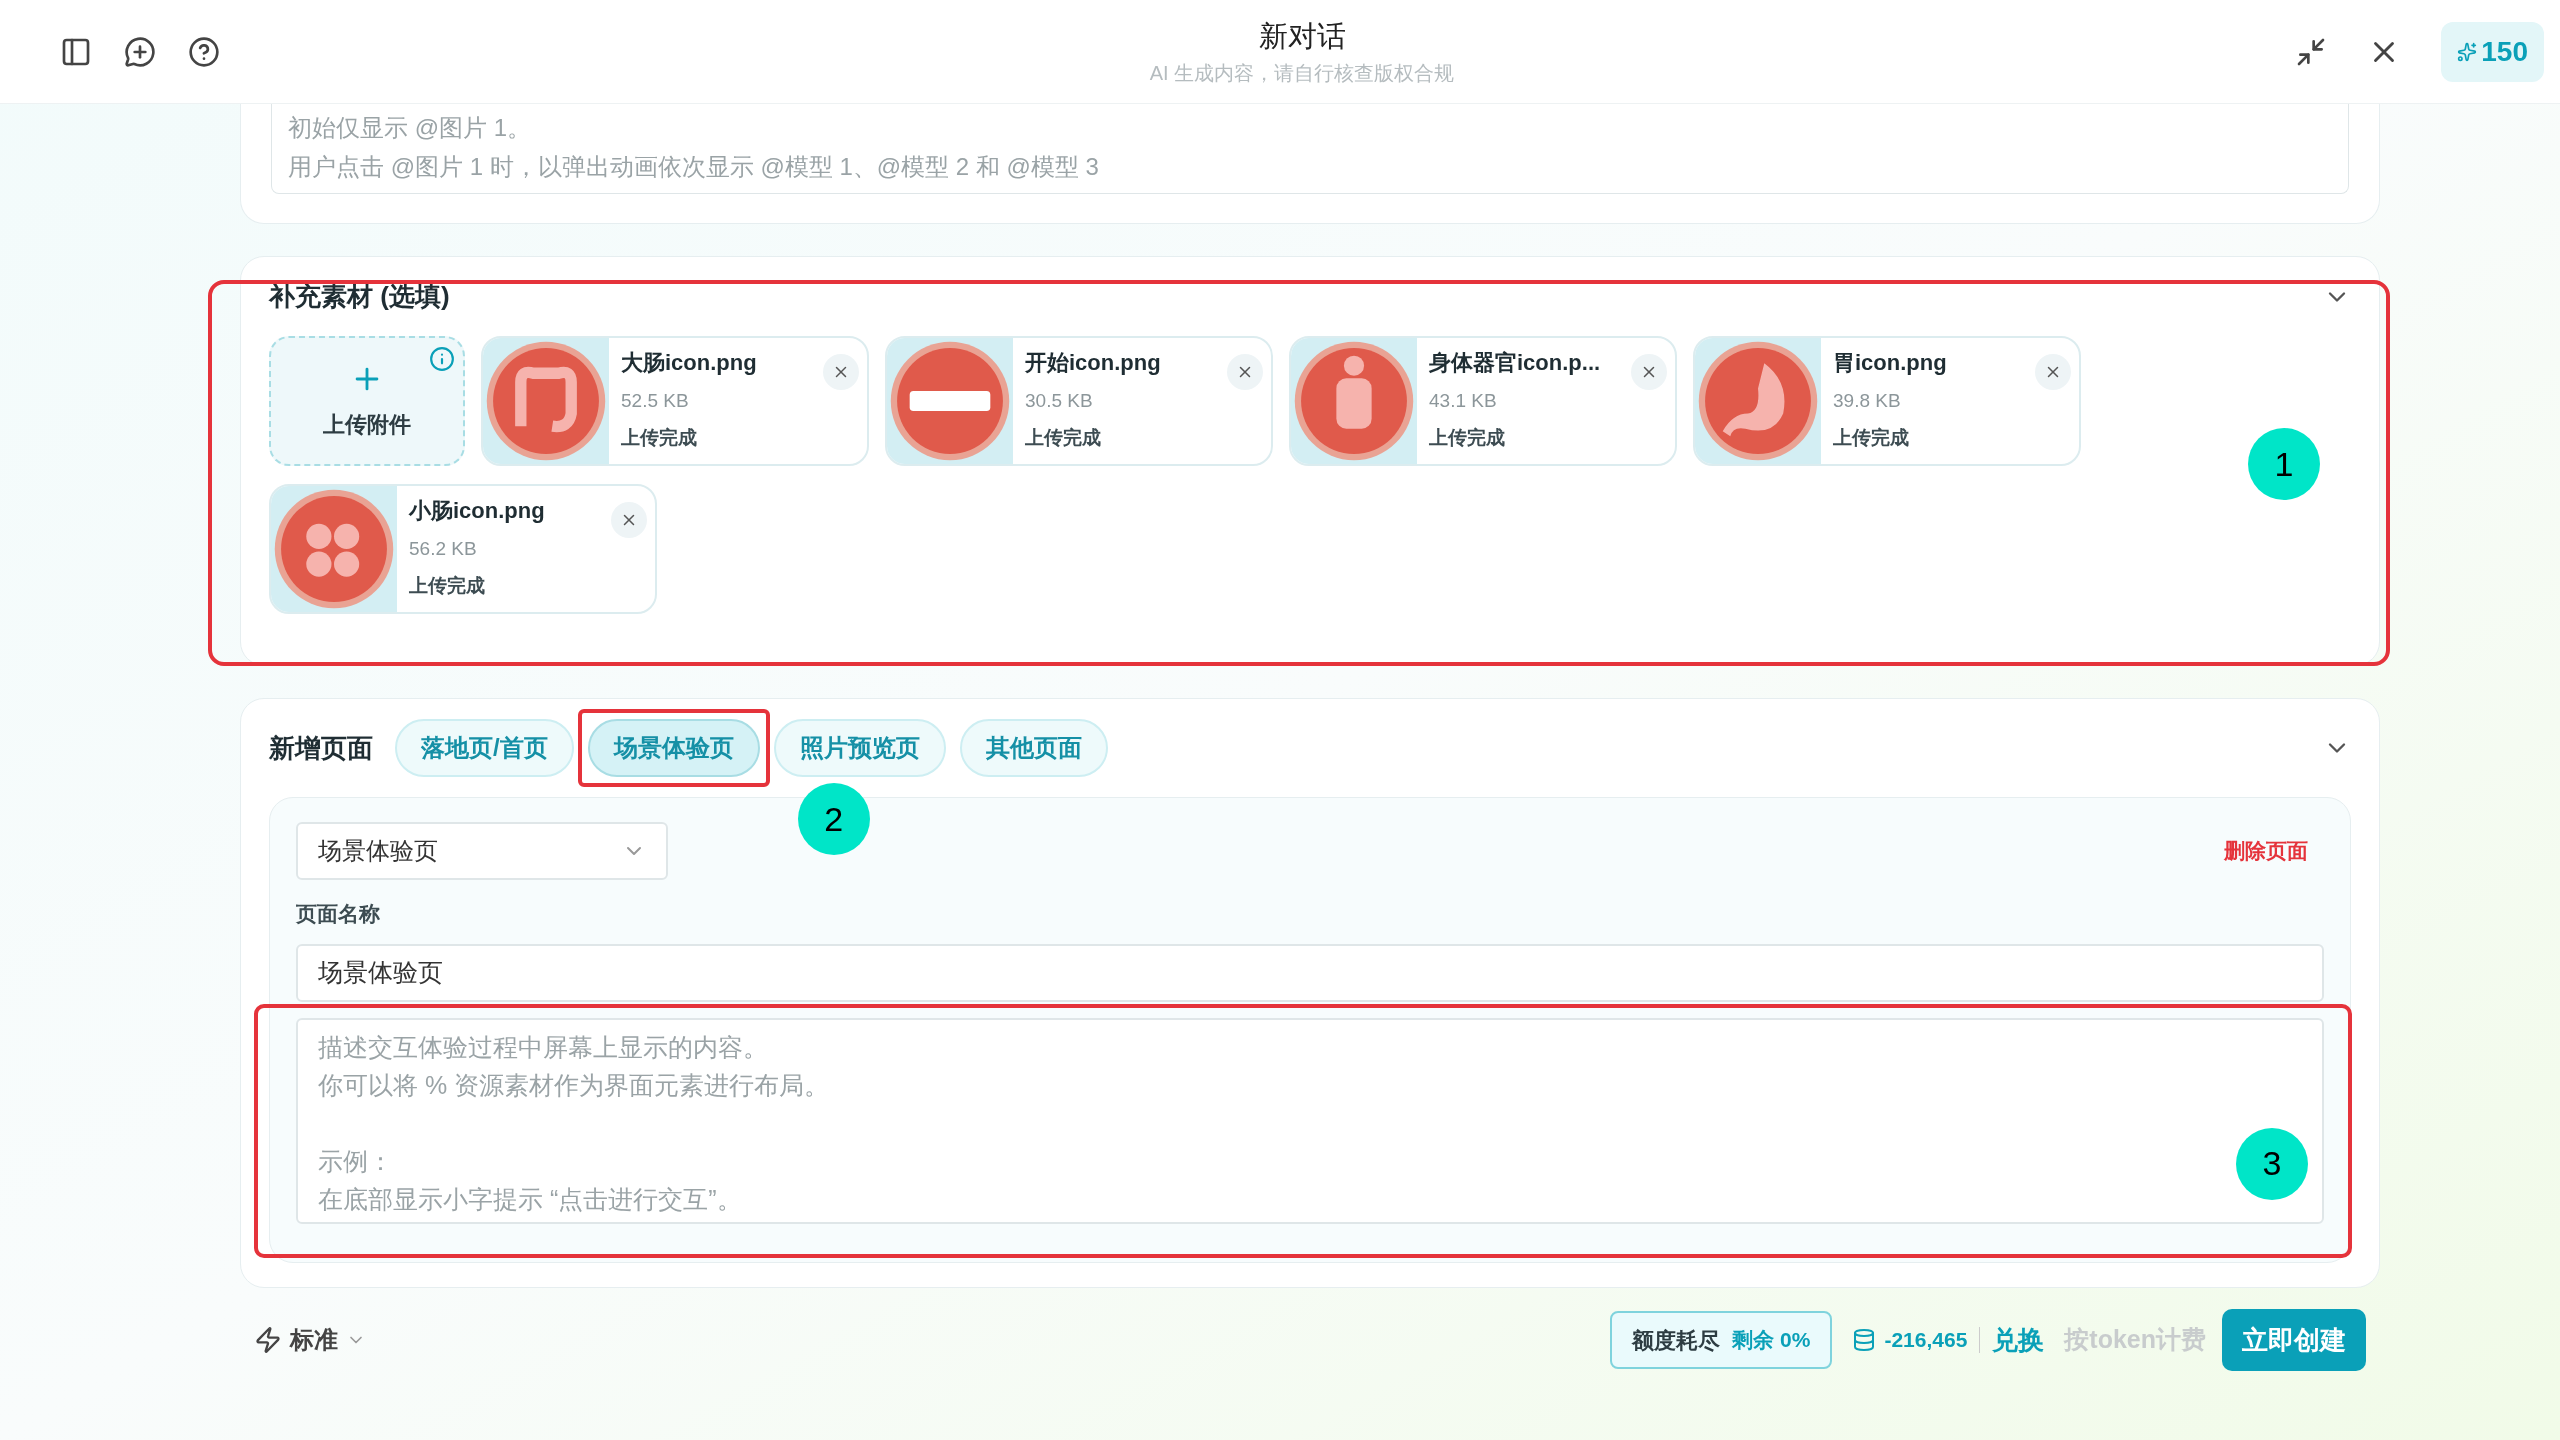 This screenshot has width=2560, height=1440. Describe the element at coordinates (1864, 1340) in the screenshot. I see `coins-icon` at that location.